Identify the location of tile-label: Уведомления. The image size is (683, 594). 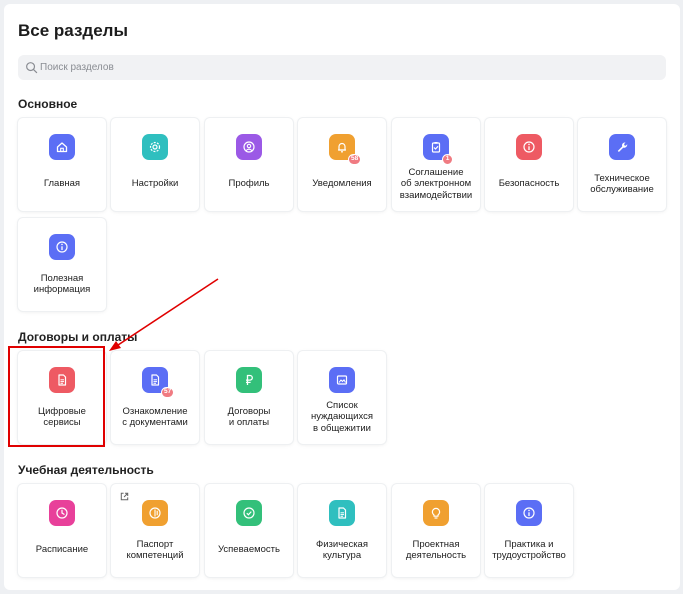
(342, 184).